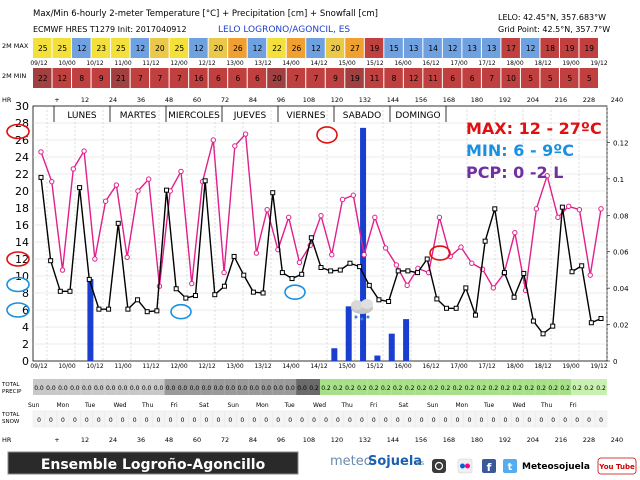  I want to click on date-label: 19/12, so click(598, 63).